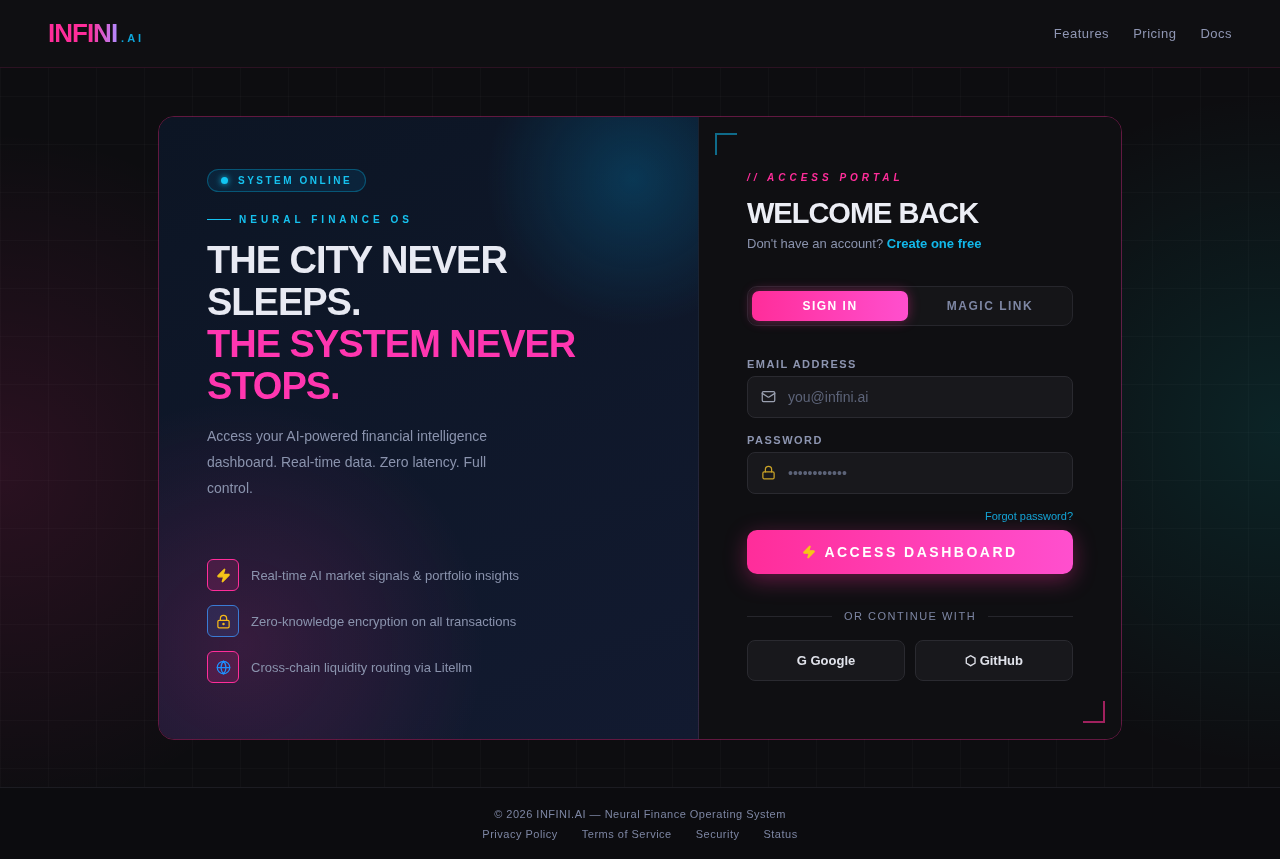 The image size is (1280, 859). Describe the element at coordinates (826, 177) in the screenshot. I see `portal-label: // ACCESS PORTAL` at that location.